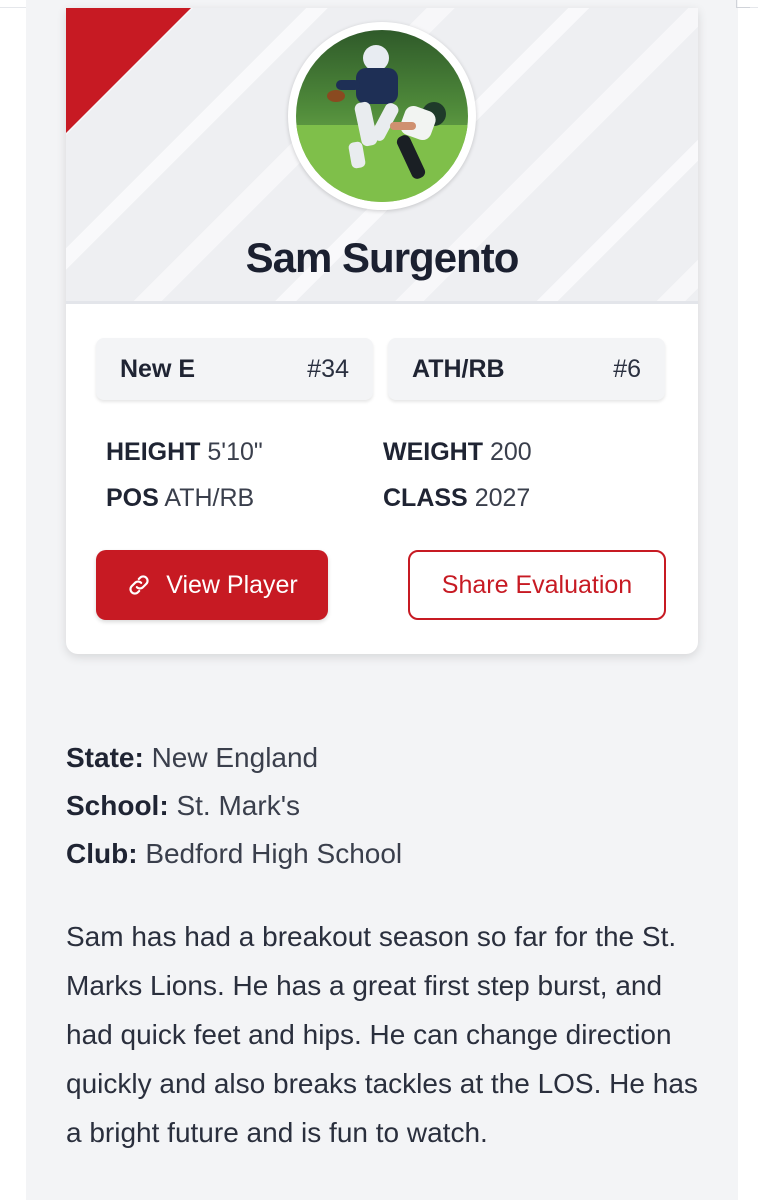 The width and height of the screenshot is (758, 1200). I want to click on club-row: Club: Bedford High School, so click(234, 854).